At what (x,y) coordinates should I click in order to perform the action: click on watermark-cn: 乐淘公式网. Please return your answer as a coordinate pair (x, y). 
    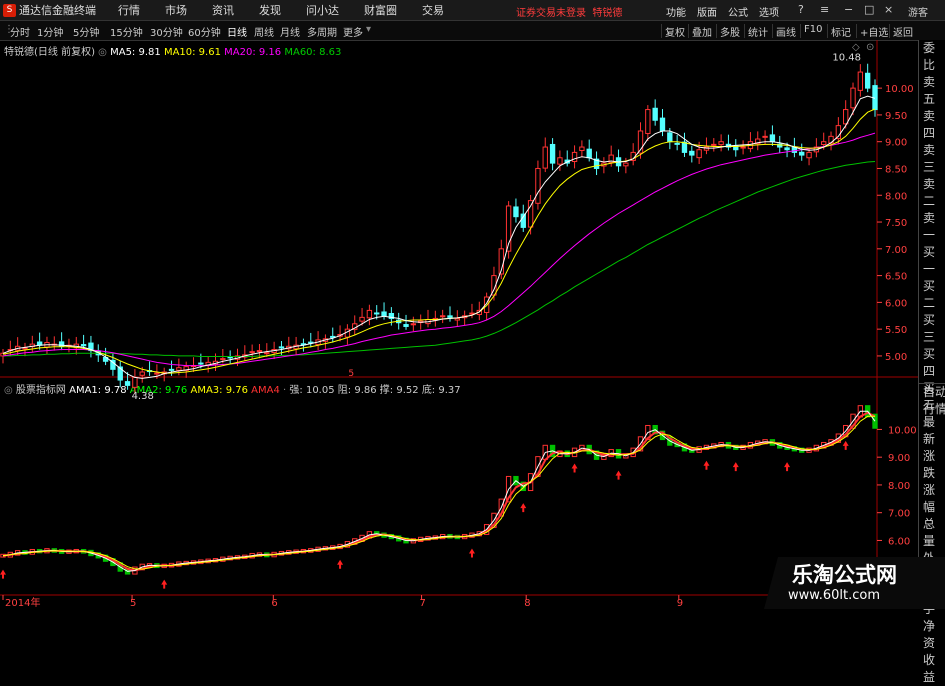
    Looking at the image, I should click on (844, 575).